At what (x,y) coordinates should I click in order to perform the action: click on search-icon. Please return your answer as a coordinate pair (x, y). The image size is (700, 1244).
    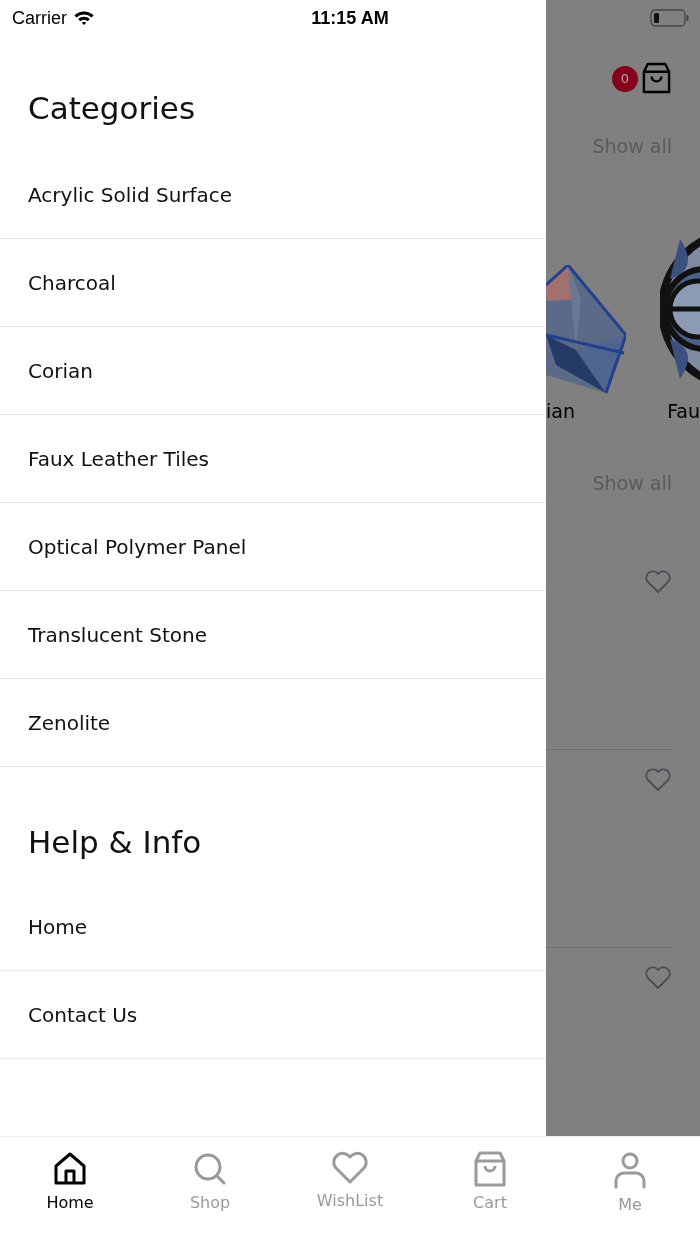
    Looking at the image, I should click on (210, 1169).